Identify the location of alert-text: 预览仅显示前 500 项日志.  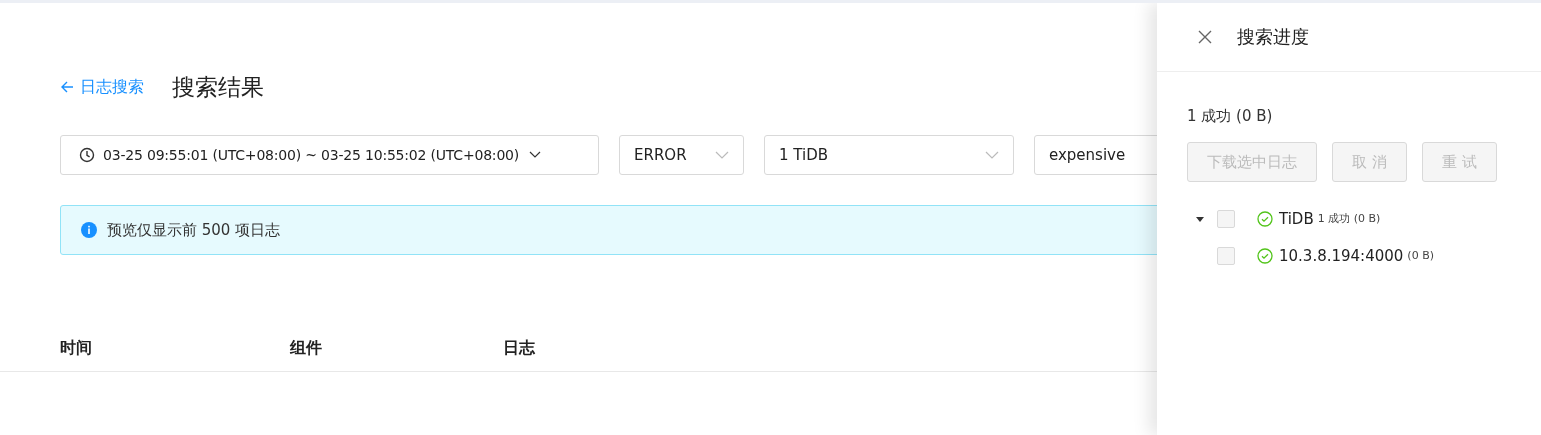
(194, 230).